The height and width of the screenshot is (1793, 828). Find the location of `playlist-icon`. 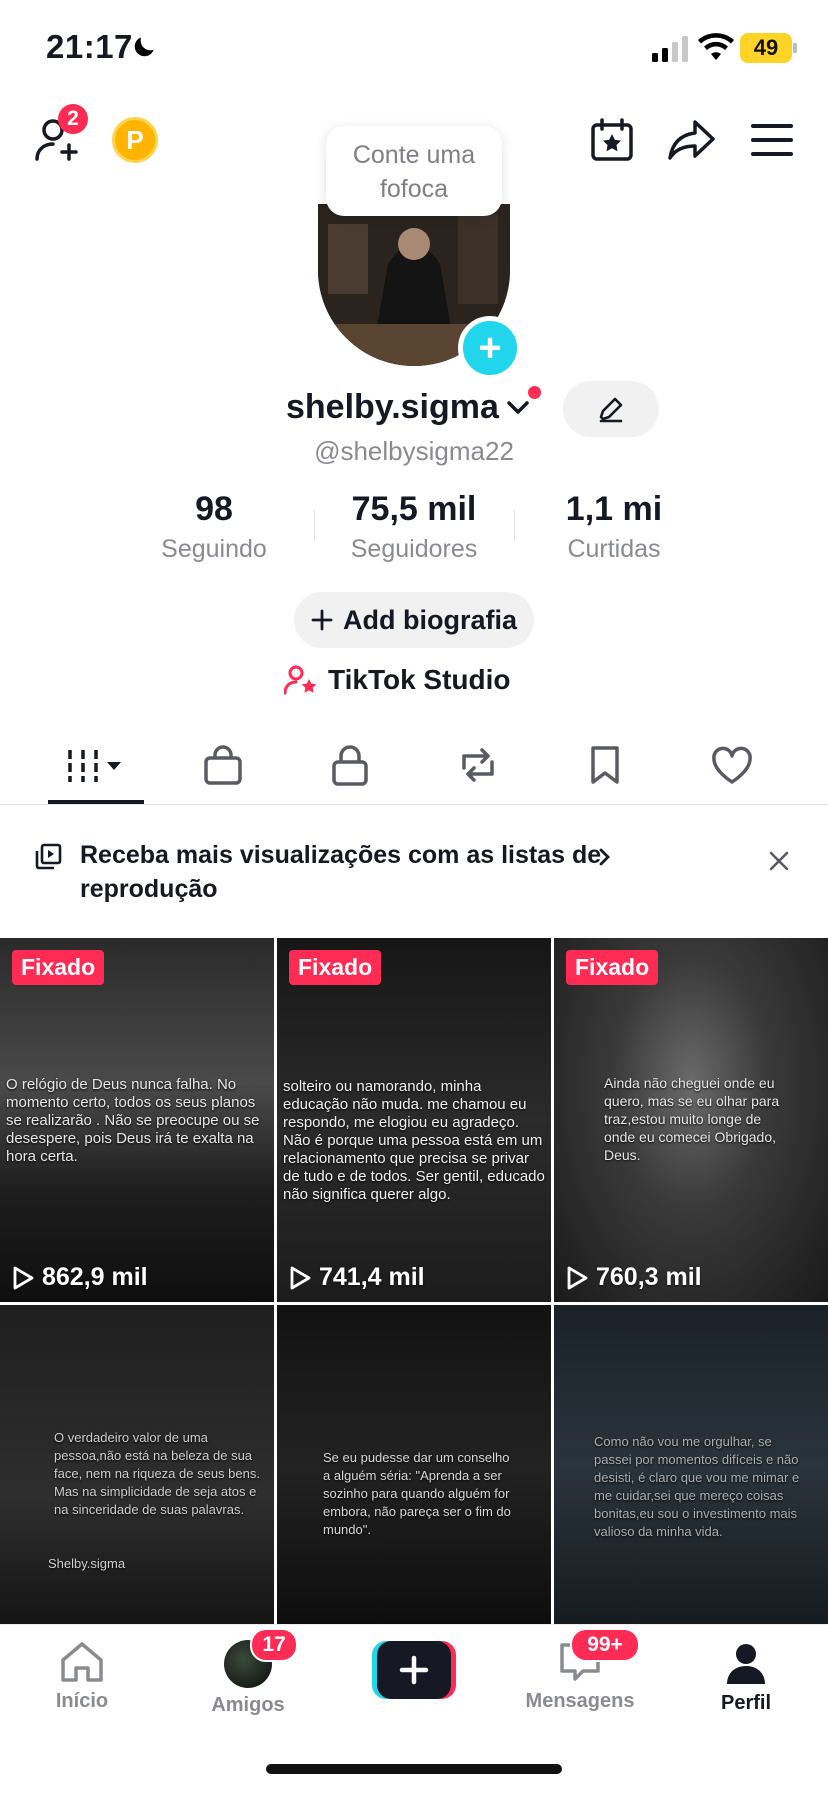

playlist-icon is located at coordinates (48, 856).